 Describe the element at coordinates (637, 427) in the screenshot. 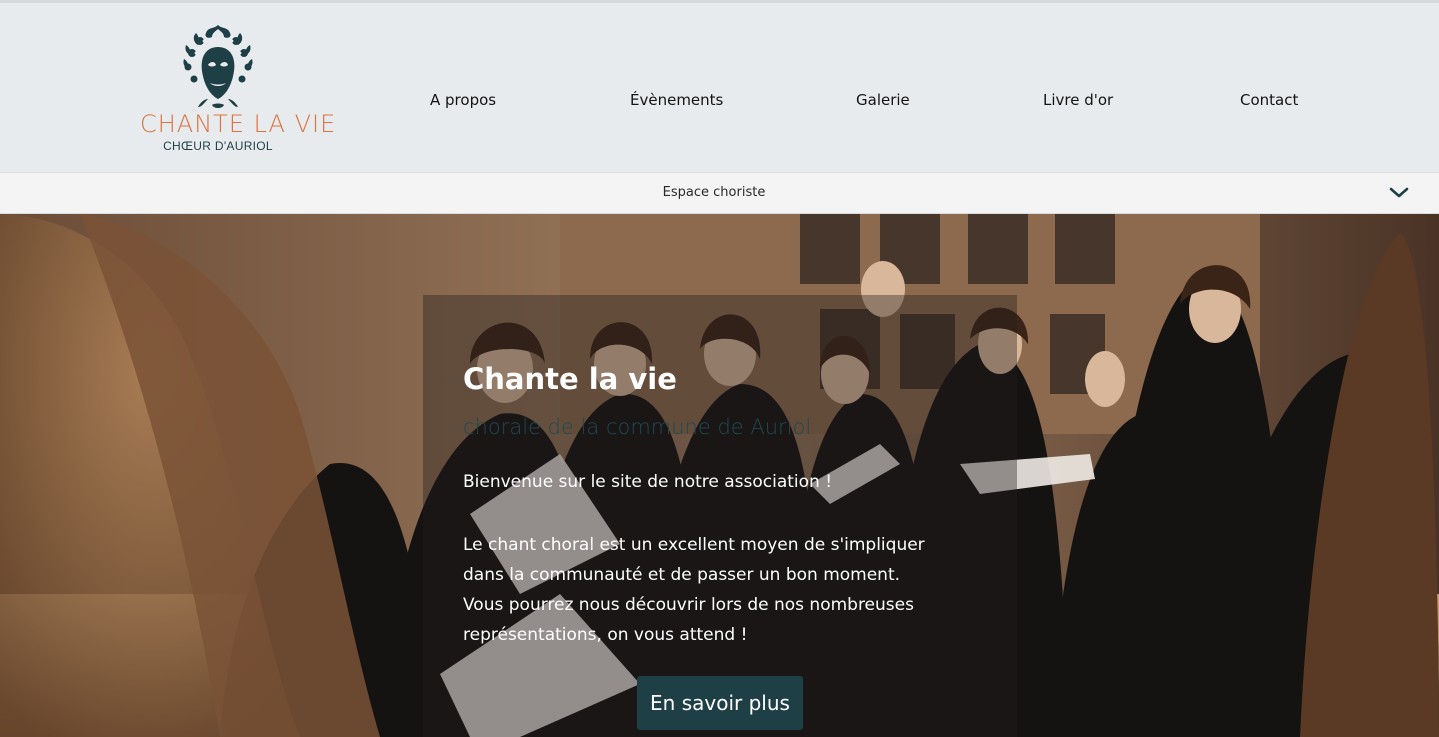

I see `hero-subtitle: chorale de la commune de Auriol` at that location.